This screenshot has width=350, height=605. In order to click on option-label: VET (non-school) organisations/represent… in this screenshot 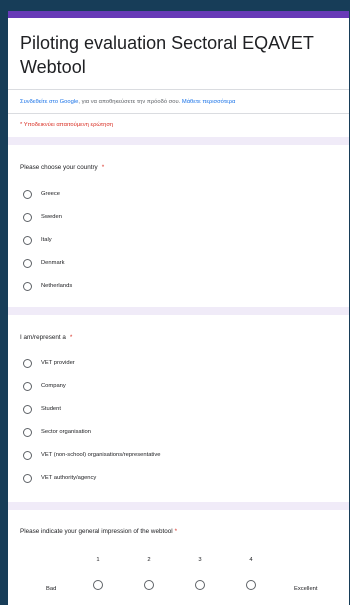, I will do `click(101, 455)`.